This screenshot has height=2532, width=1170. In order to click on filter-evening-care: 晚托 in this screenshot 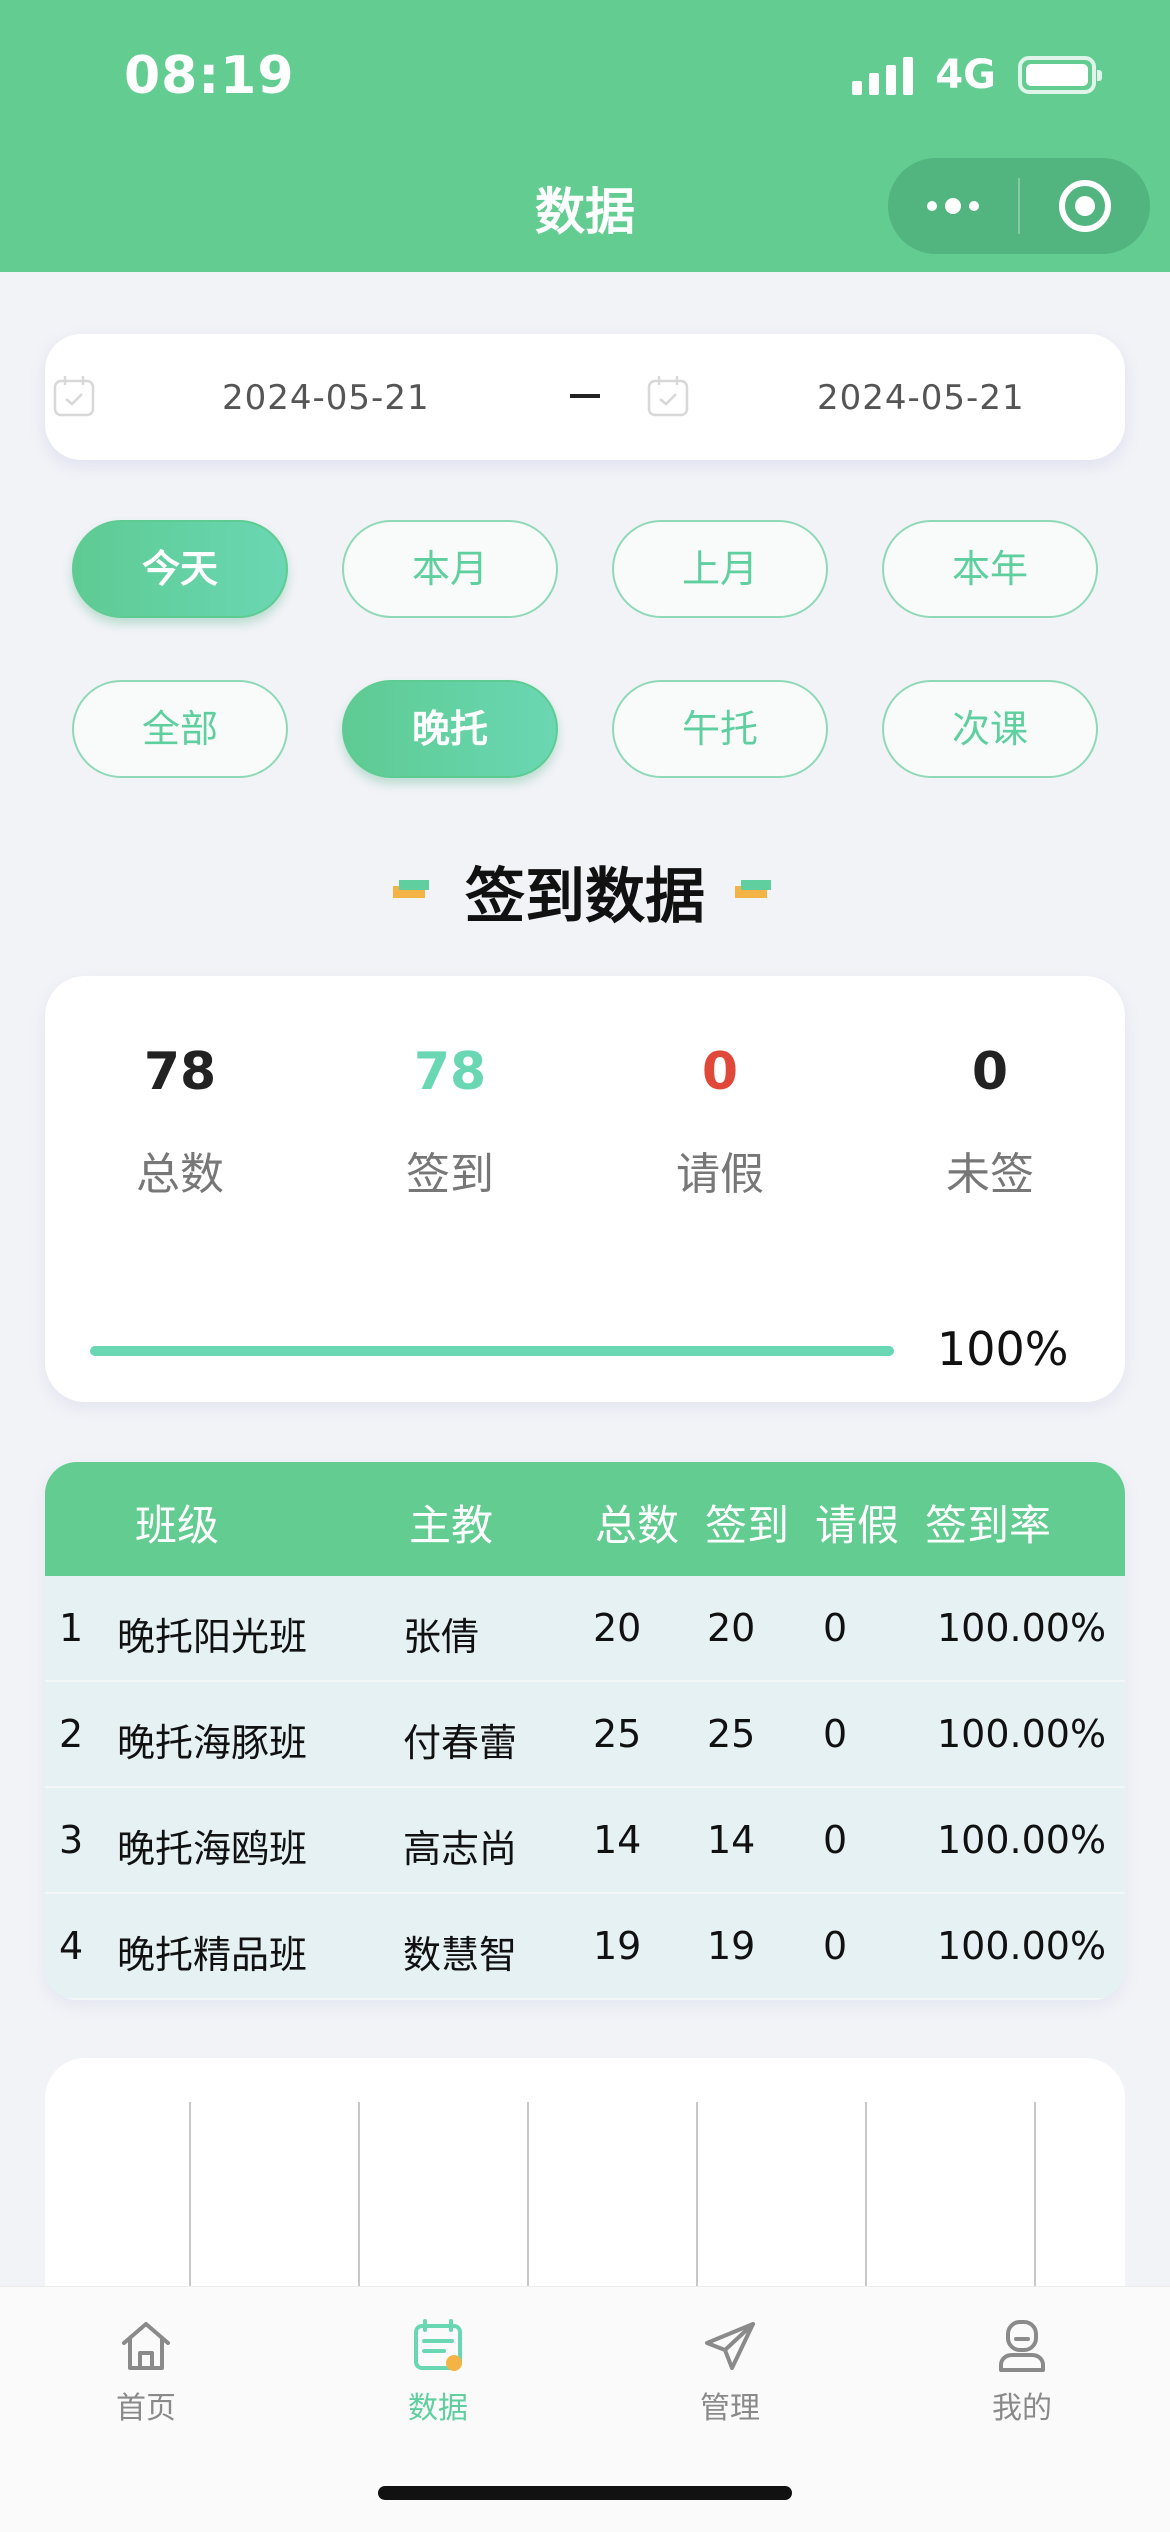, I will do `click(450, 729)`.